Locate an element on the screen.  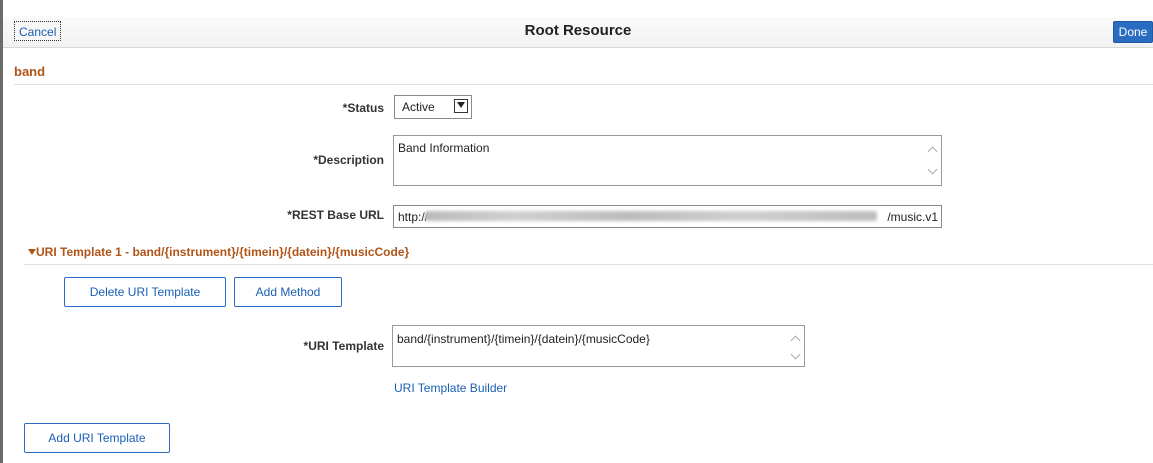
status-select: Active is located at coordinates (433, 107).